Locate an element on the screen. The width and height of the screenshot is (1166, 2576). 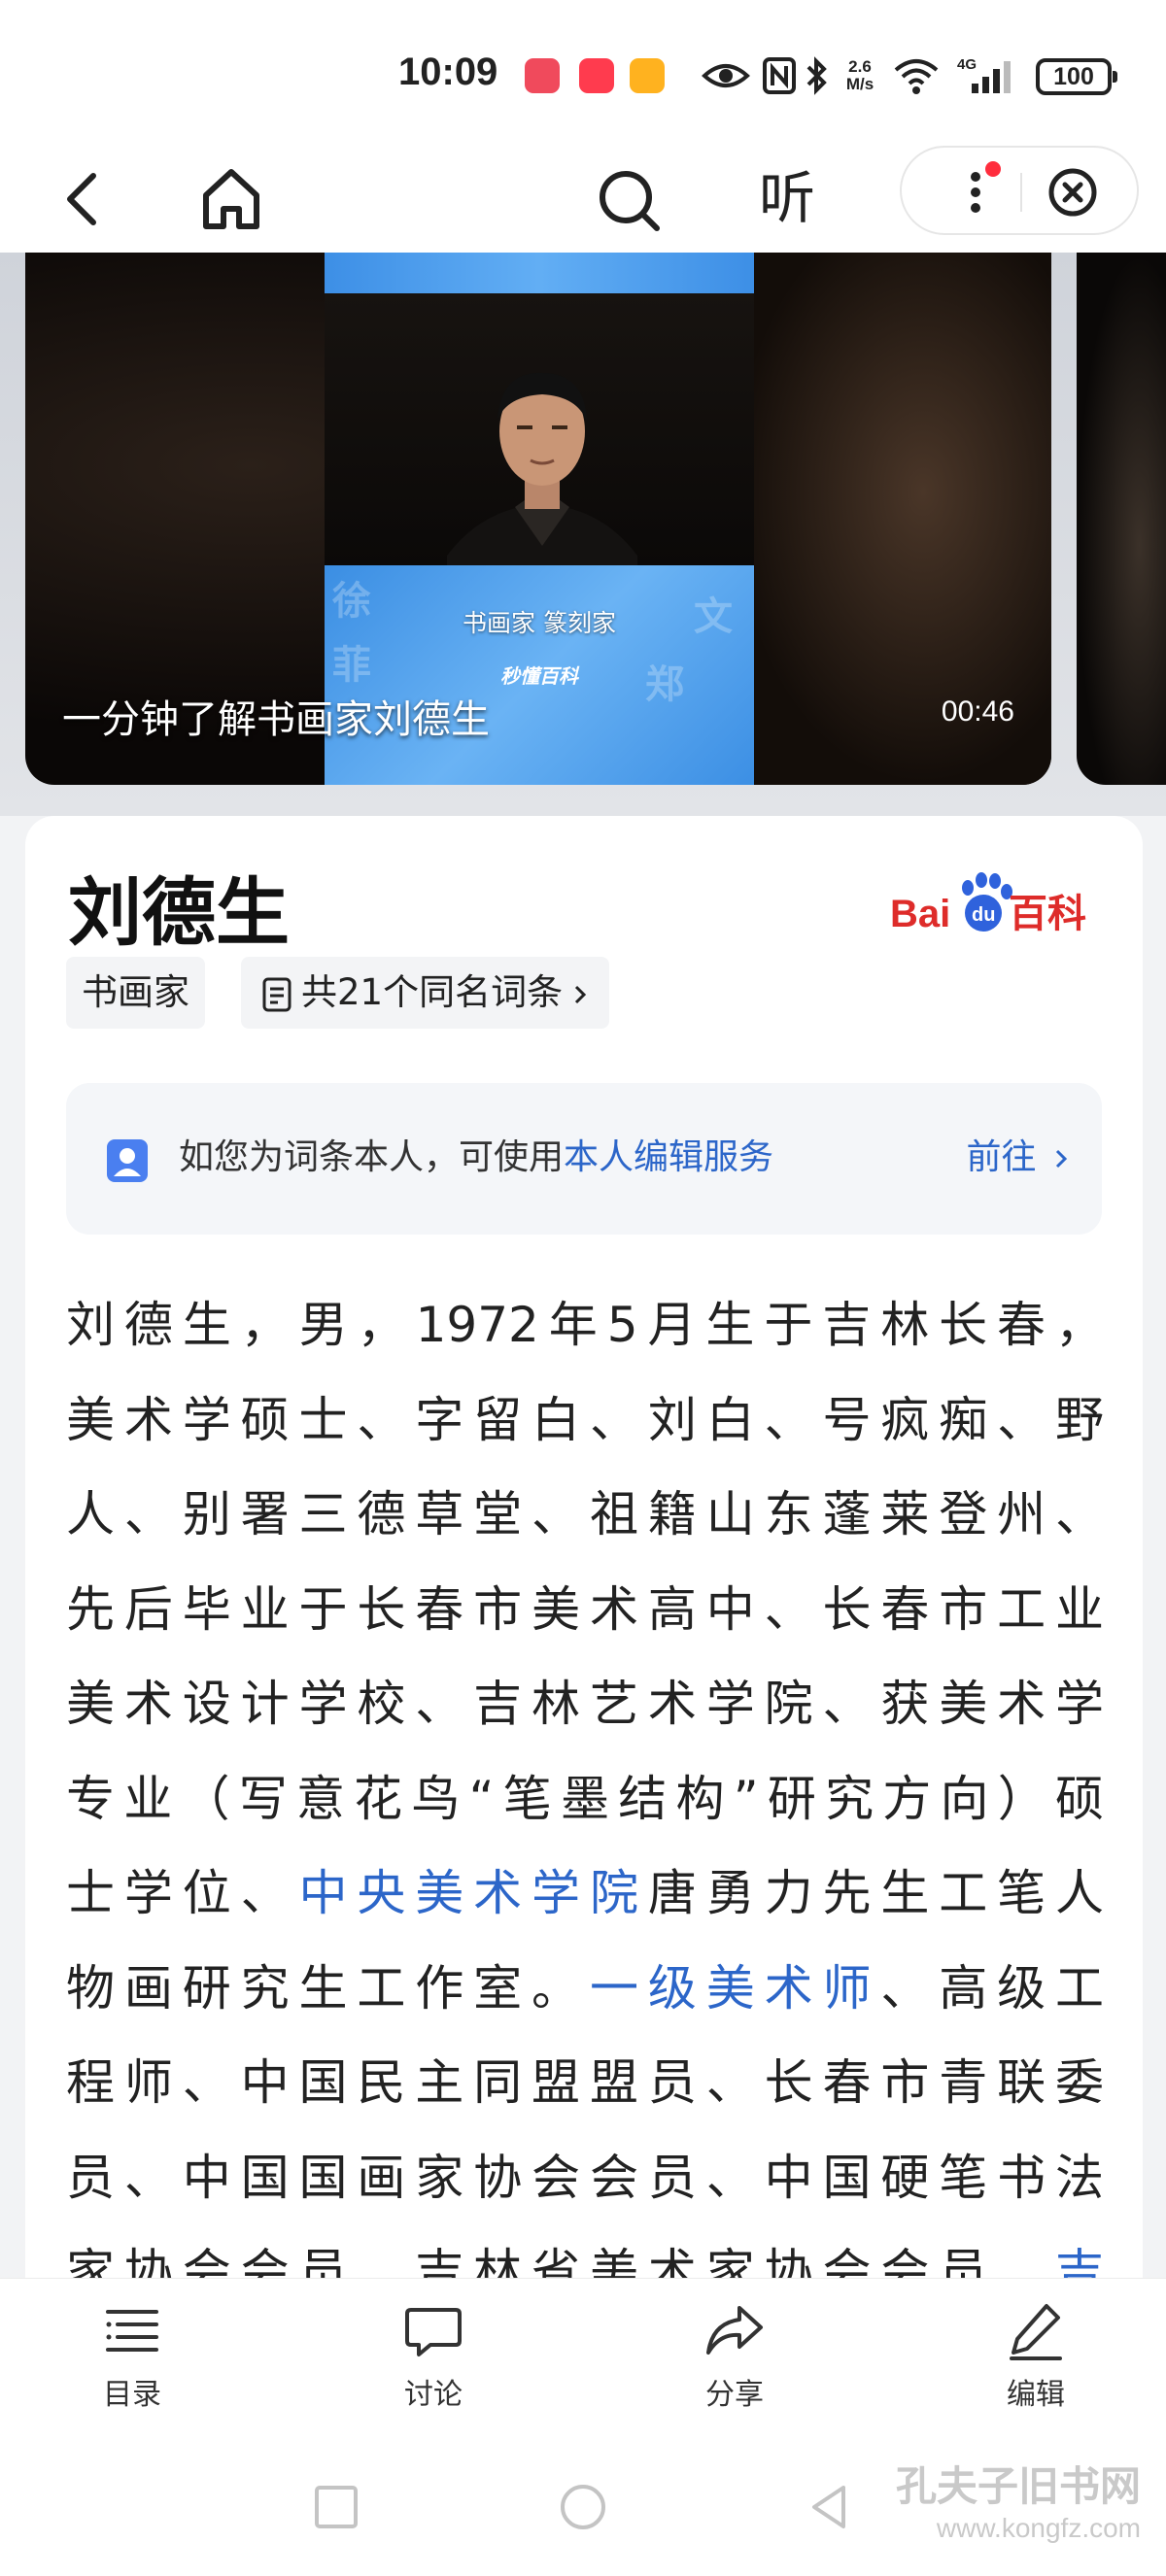
summary-text: 士学位、 is located at coordinates (182, 1893).